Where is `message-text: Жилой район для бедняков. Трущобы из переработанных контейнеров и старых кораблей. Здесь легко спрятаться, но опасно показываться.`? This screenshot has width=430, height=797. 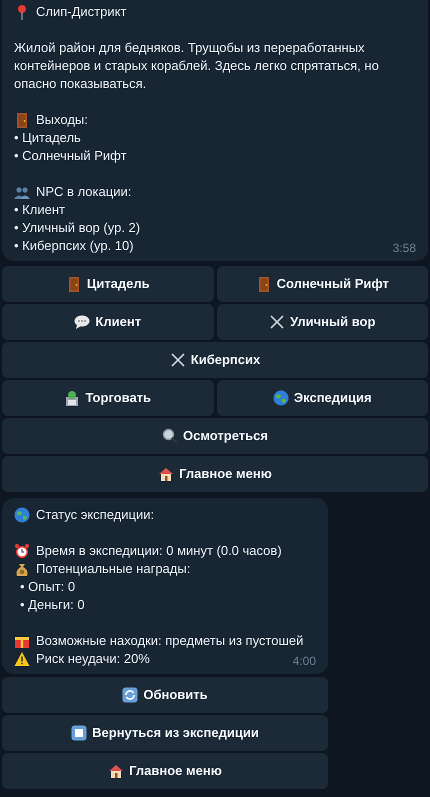 message-text: Жилой район для бедняков. Трущобы из переработанных контейнеров и старых кораблей. Здесь легко спрятаться, но опасно показываться. is located at coordinates (197, 66).